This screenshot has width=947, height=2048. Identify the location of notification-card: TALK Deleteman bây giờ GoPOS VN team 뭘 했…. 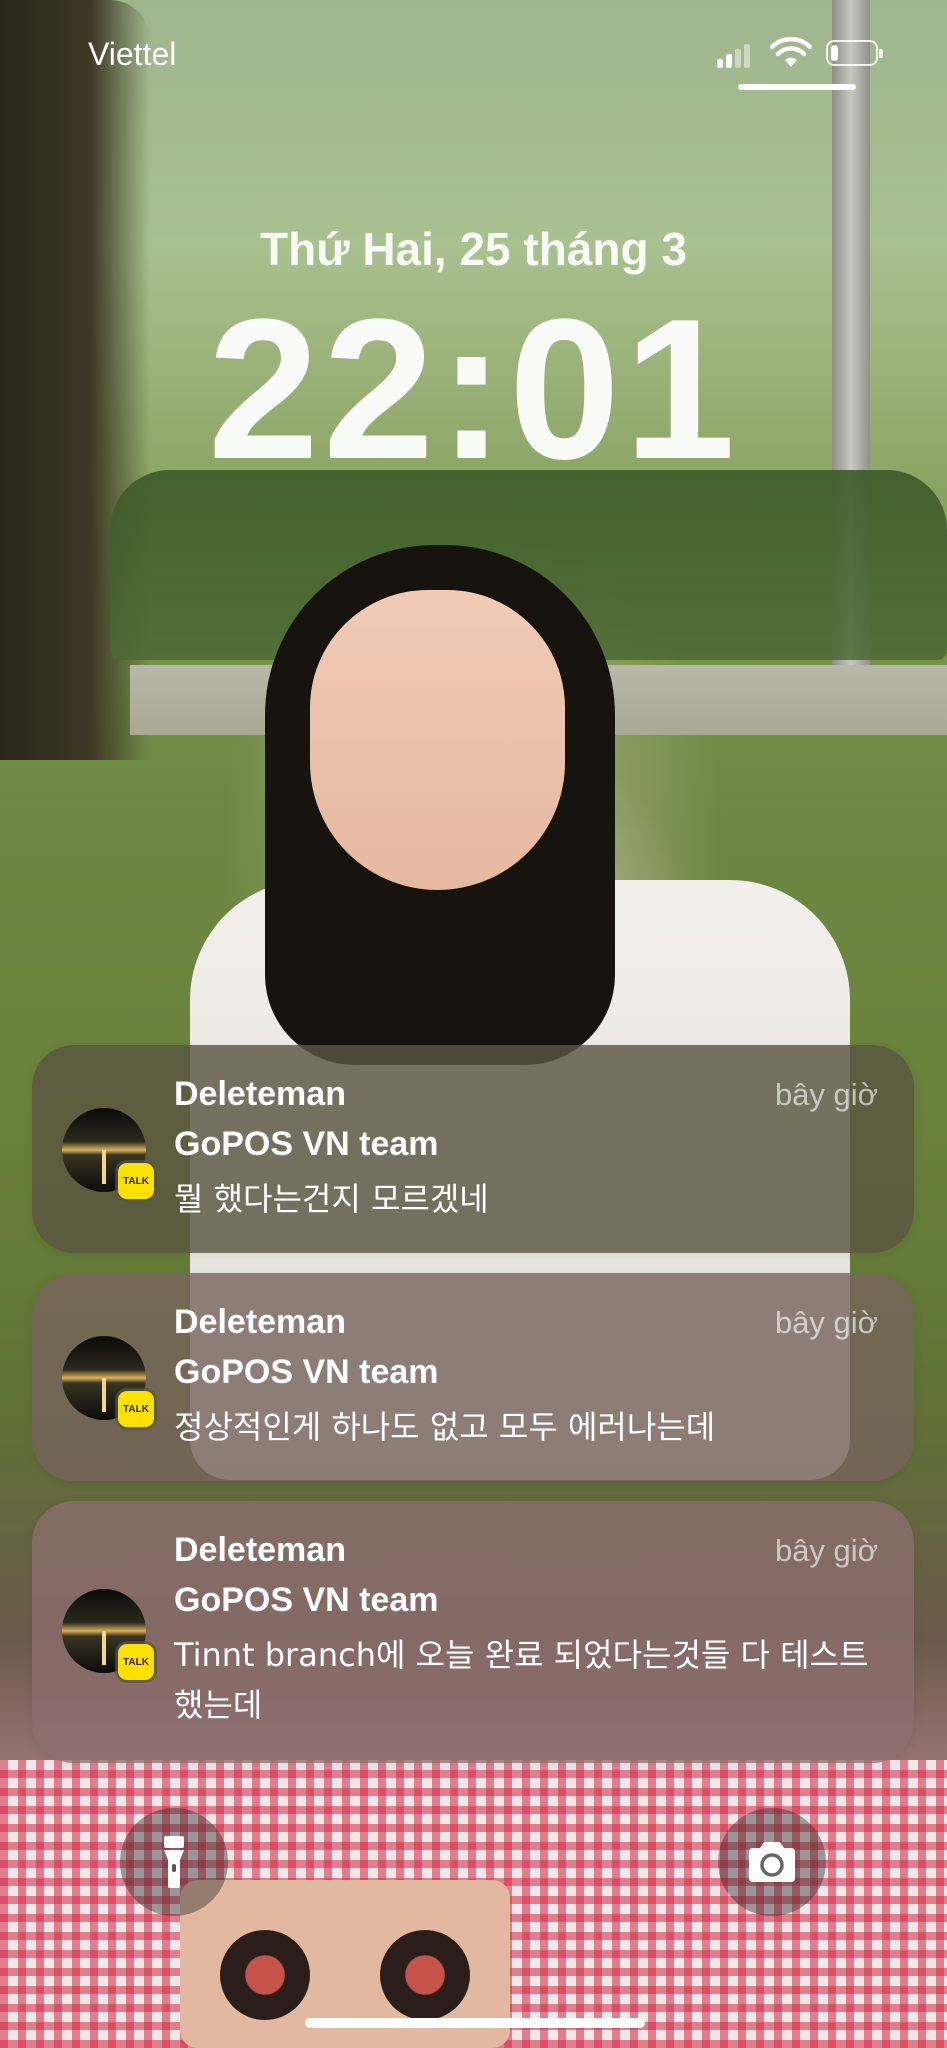
(473, 1149).